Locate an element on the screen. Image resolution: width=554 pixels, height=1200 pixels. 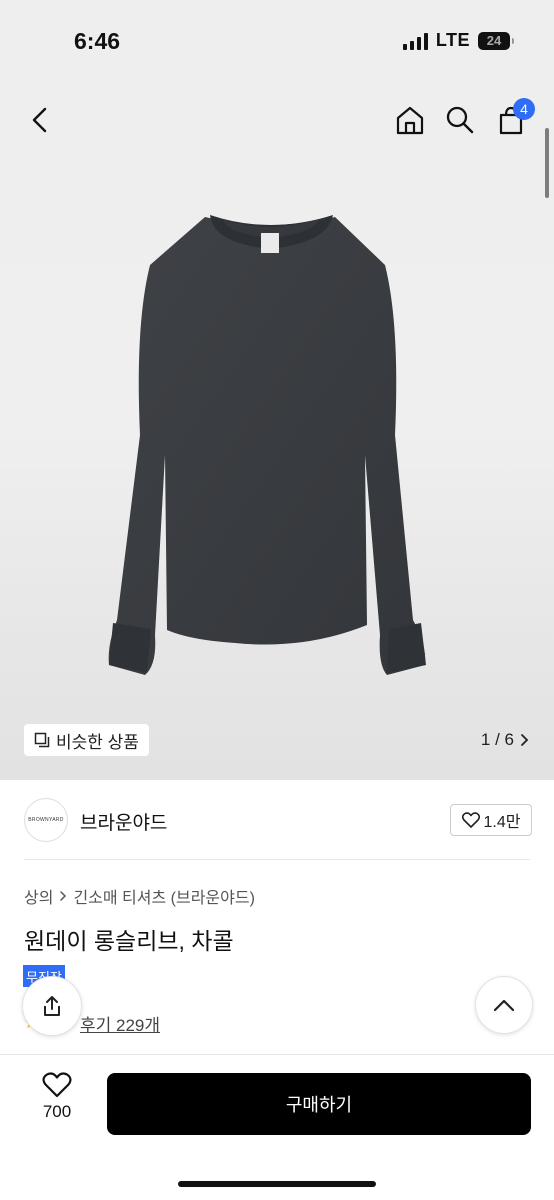
status-time: 6:46 is located at coordinates (97, 41).